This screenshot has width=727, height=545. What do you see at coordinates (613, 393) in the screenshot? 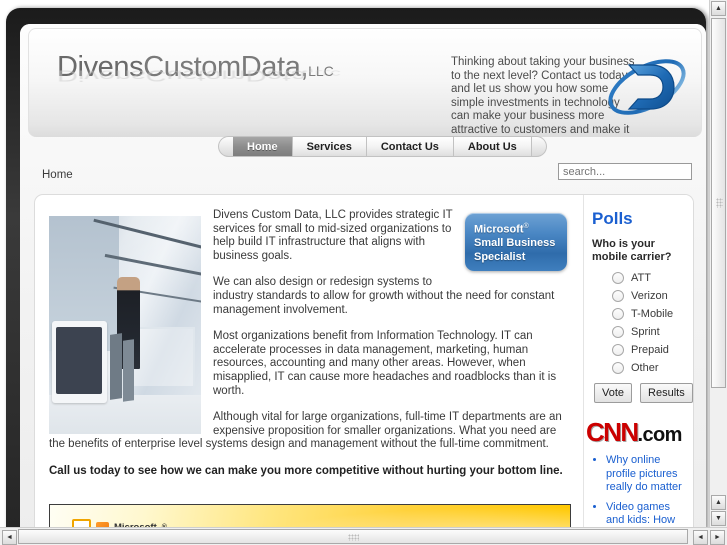
I see `vote-button: Vote` at bounding box center [613, 393].